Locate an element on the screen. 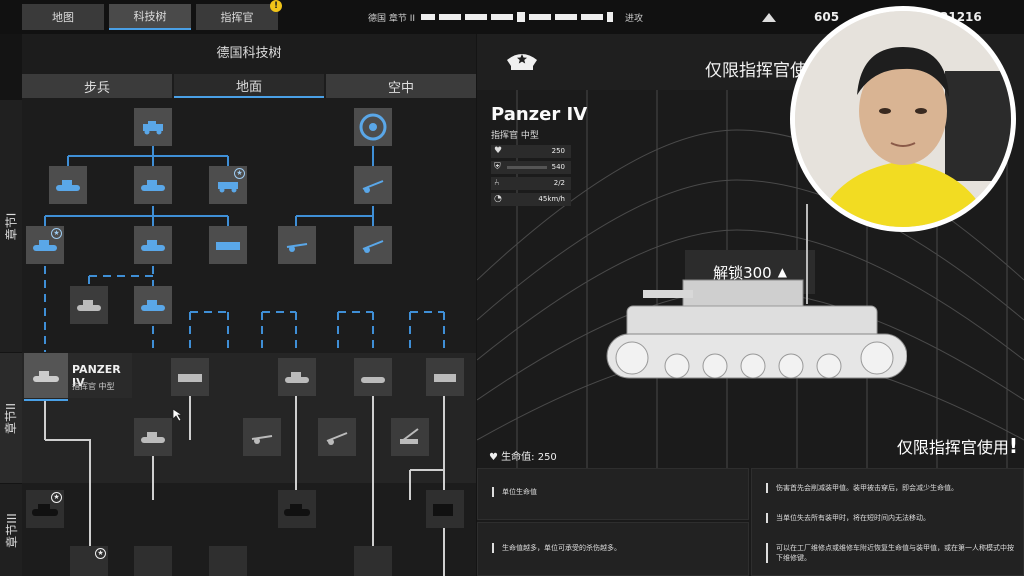  streamer-video is located at coordinates (903, 119).